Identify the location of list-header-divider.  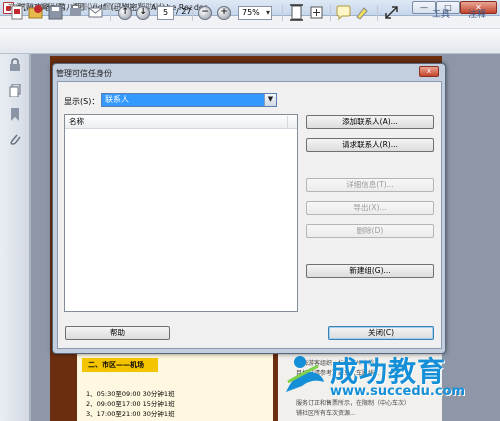
(287, 122).